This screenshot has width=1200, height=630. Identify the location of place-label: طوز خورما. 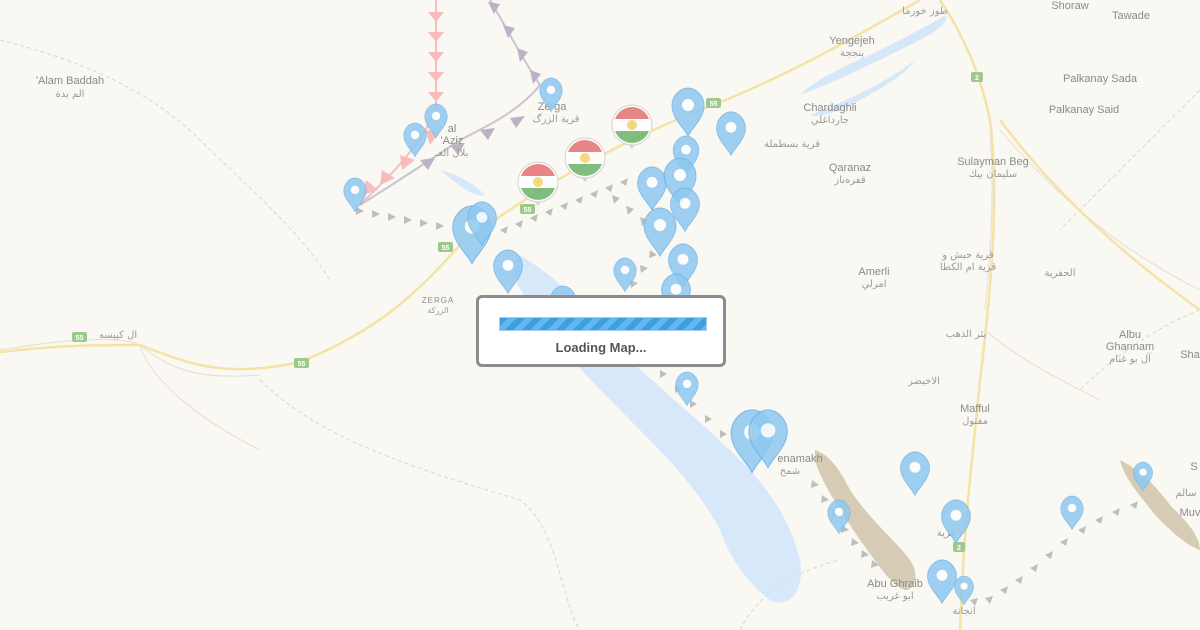
(925, 11).